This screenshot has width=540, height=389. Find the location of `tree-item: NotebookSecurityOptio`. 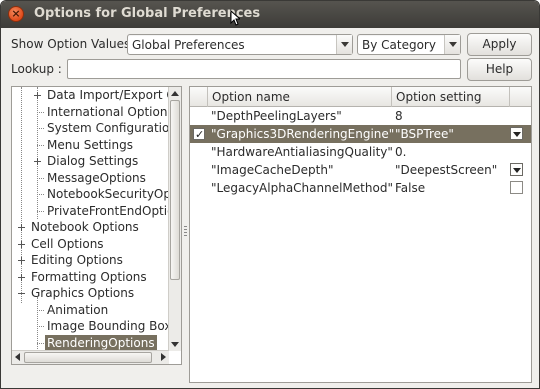

tree-item: NotebookSecurityOptio is located at coordinates (96, 194).